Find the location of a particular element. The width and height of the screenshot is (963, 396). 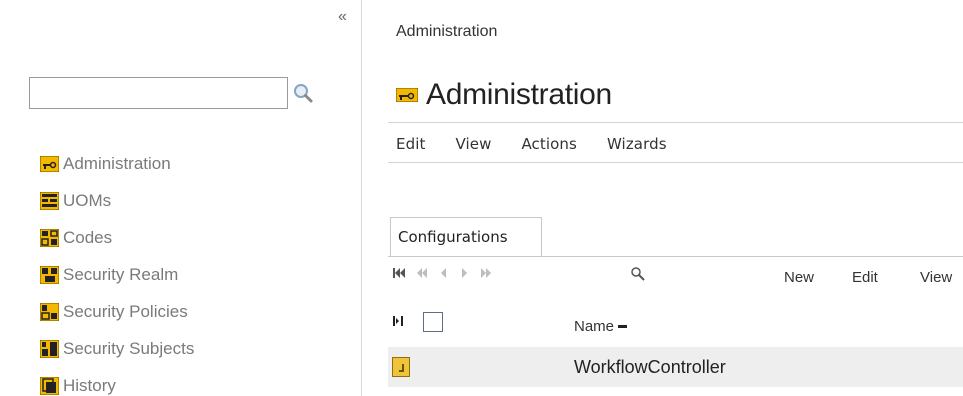

sidebar-item-label: Codes is located at coordinates (88, 237).